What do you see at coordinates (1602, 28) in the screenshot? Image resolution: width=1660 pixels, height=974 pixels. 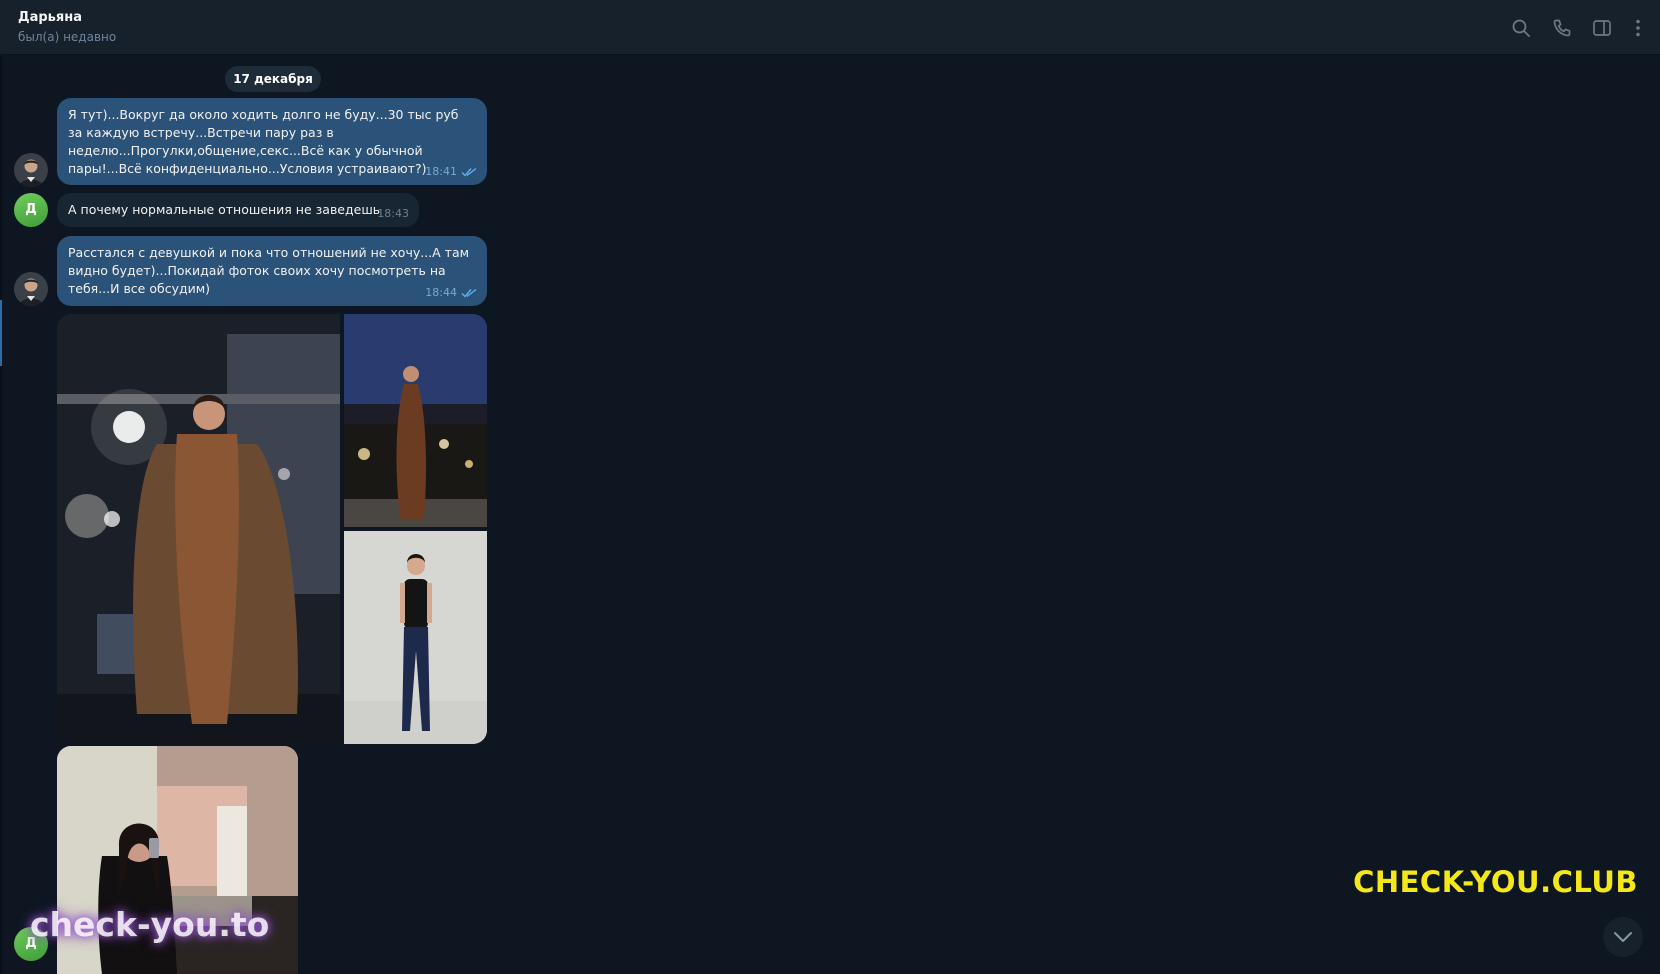 I see `side-panel-icon` at bounding box center [1602, 28].